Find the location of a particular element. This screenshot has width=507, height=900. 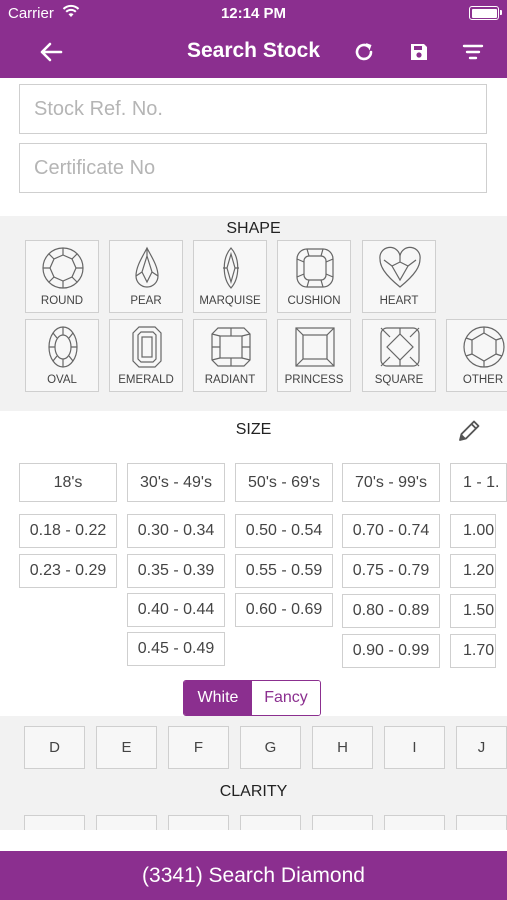

stock-ref-input is located at coordinates (253, 109).